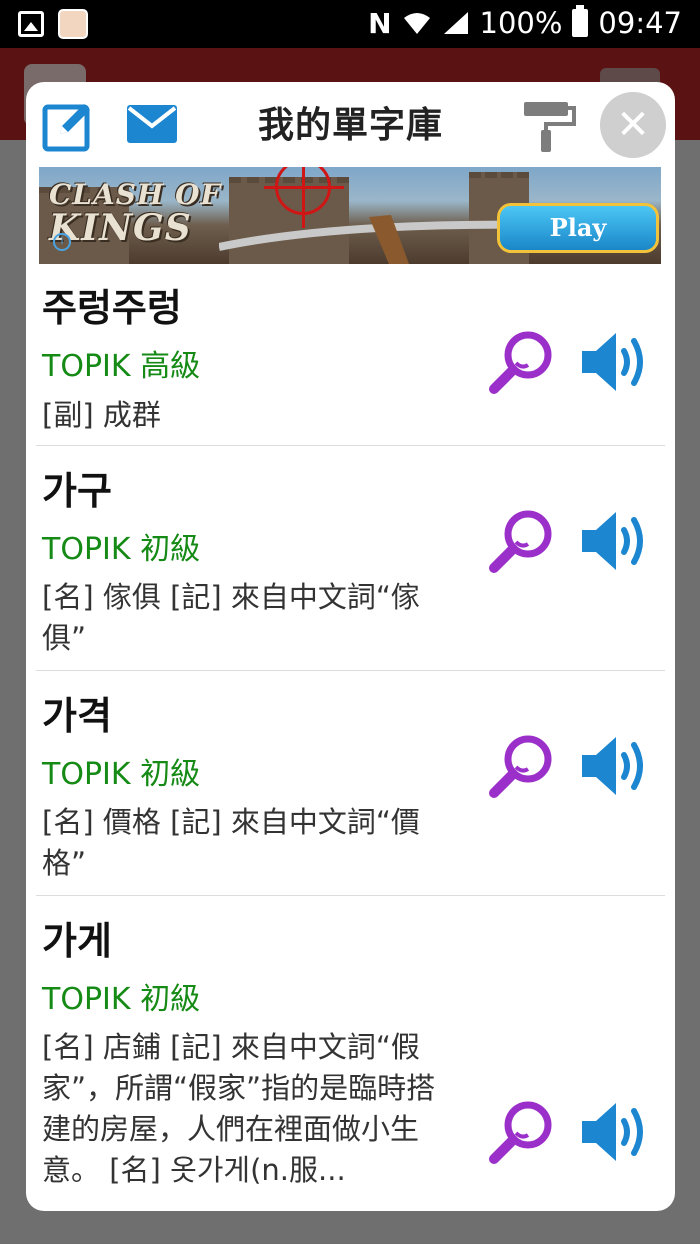 The width and height of the screenshot is (700, 1244). I want to click on ad-banner: CLASH OF KINGS i Play, so click(350, 215).